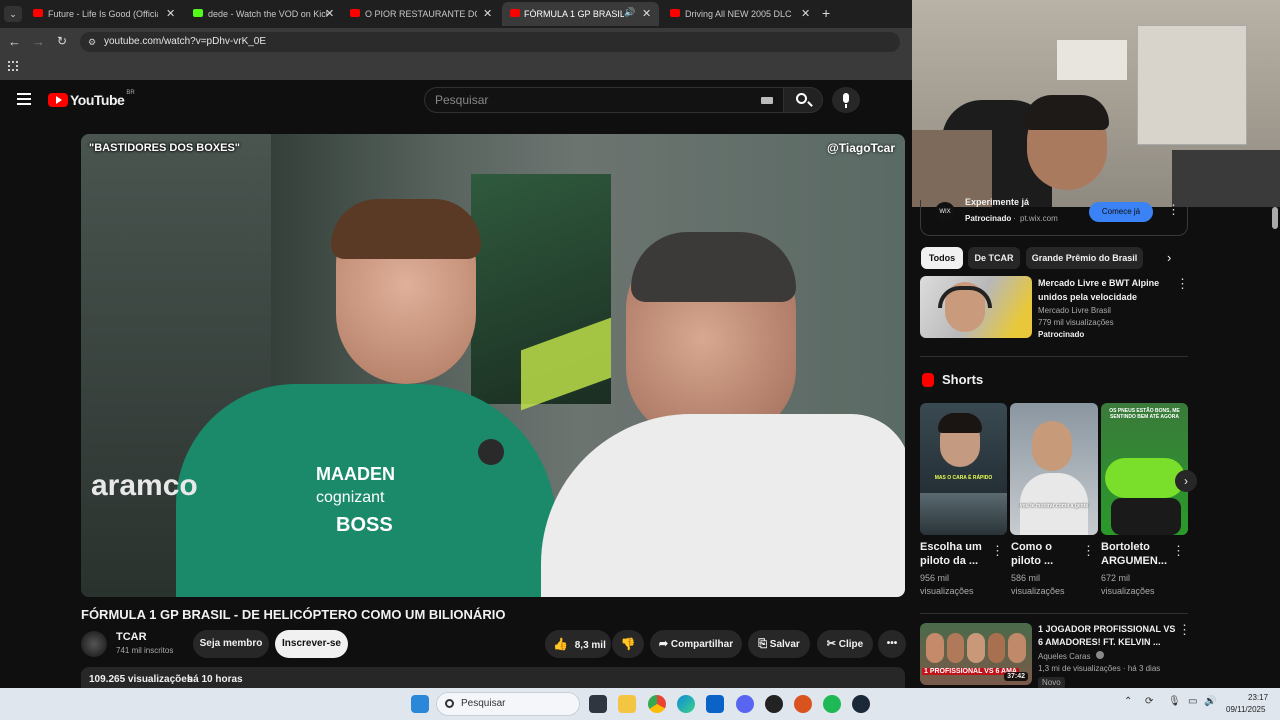 This screenshot has width=1280, height=720. I want to click on tray-chevron-icon: ⌃, so click(1128, 701).